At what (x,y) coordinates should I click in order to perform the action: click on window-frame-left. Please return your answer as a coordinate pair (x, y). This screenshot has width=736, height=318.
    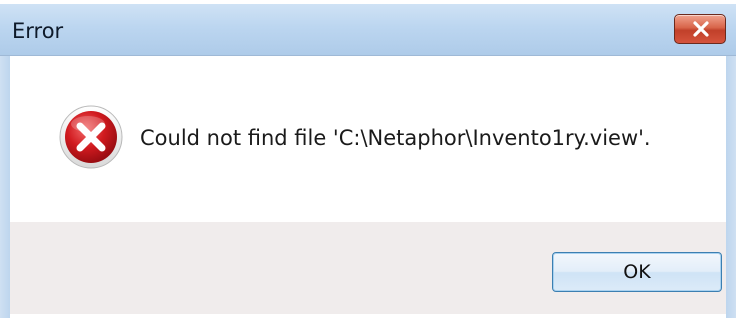
    Looking at the image, I should click on (5, 187).